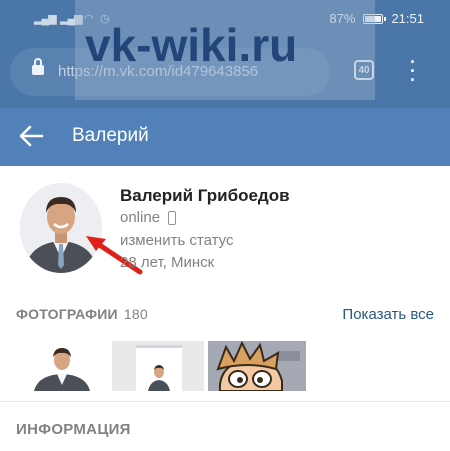 The width and height of the screenshot is (450, 451). What do you see at coordinates (167, 262) in the screenshot?
I see `age-city: 28 лет, Минск` at bounding box center [167, 262].